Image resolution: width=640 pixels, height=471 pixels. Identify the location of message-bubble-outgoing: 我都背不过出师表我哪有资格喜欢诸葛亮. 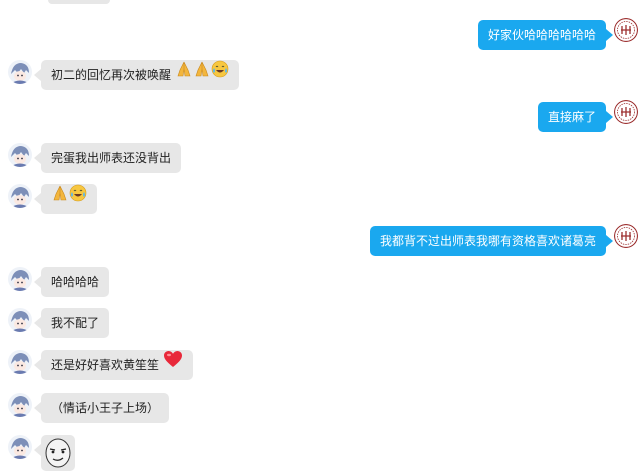
(487, 241).